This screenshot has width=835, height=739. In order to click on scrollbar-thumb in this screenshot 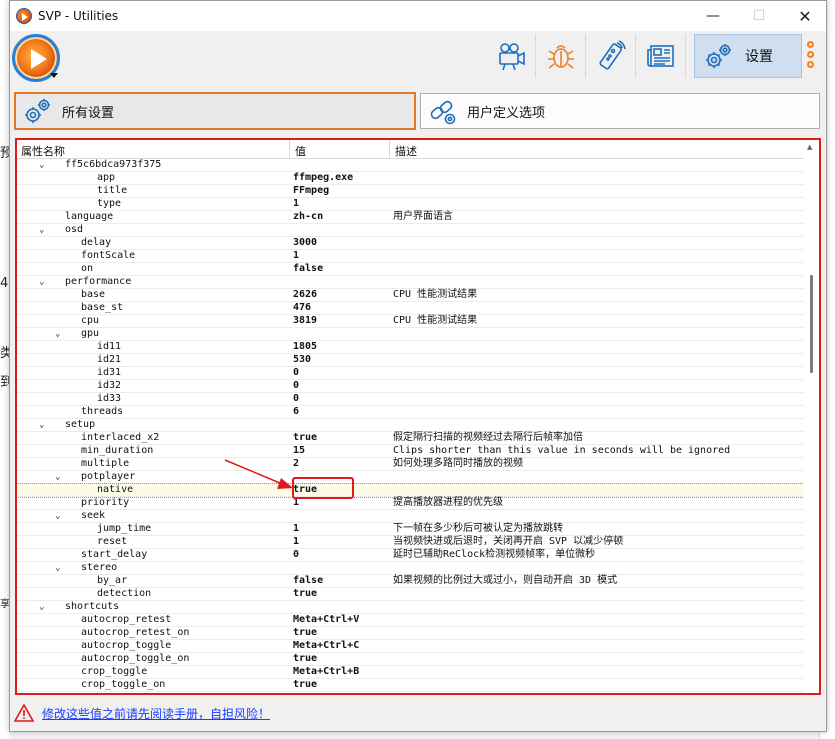, I will do `click(811, 324)`.